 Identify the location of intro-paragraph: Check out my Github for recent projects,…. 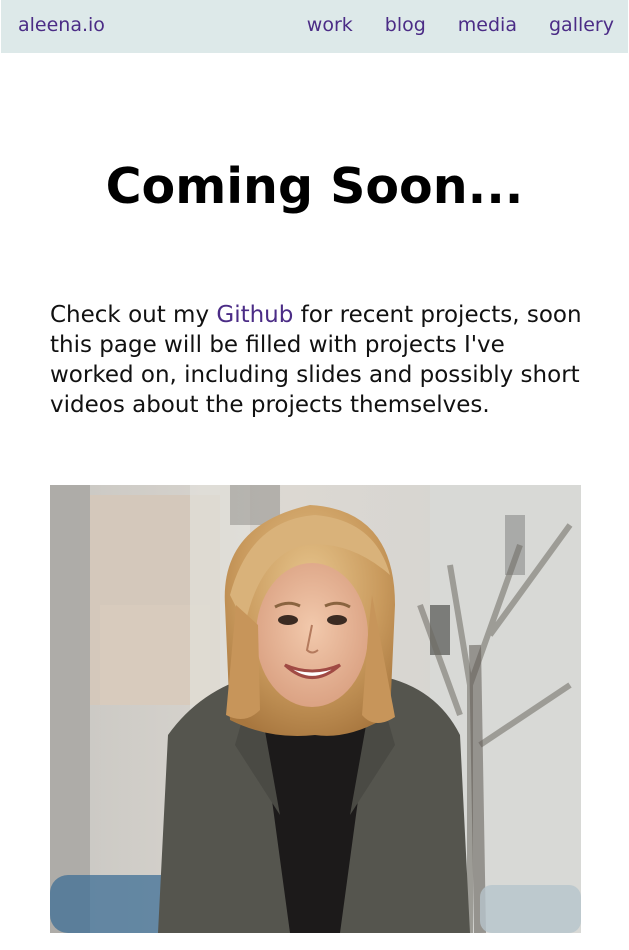
(320, 360).